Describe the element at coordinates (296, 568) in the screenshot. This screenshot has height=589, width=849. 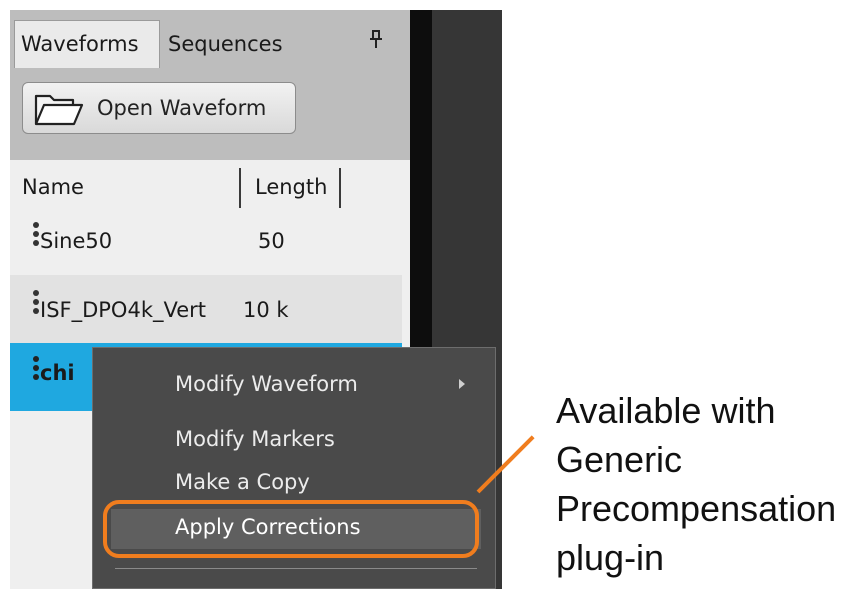
I see `menu-separator` at that location.